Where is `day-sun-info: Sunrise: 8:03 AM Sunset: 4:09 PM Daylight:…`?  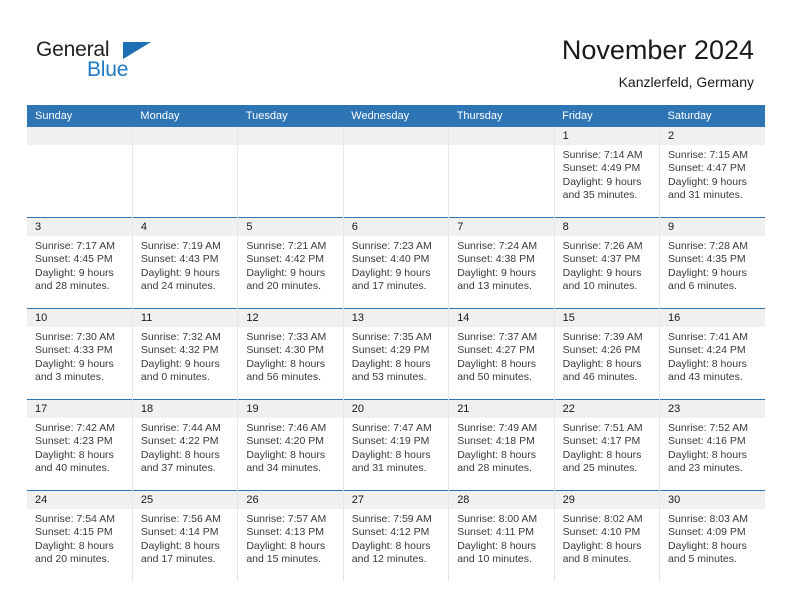
day-sun-info: Sunrise: 8:03 AM Sunset: 4:09 PM Daylight:… is located at coordinates (712, 538).